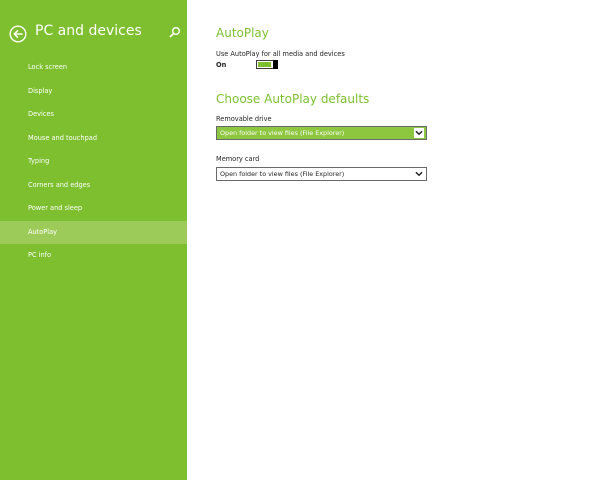 This screenshot has height=480, width=600. I want to click on removable-drive-label: Removable drive, so click(244, 119).